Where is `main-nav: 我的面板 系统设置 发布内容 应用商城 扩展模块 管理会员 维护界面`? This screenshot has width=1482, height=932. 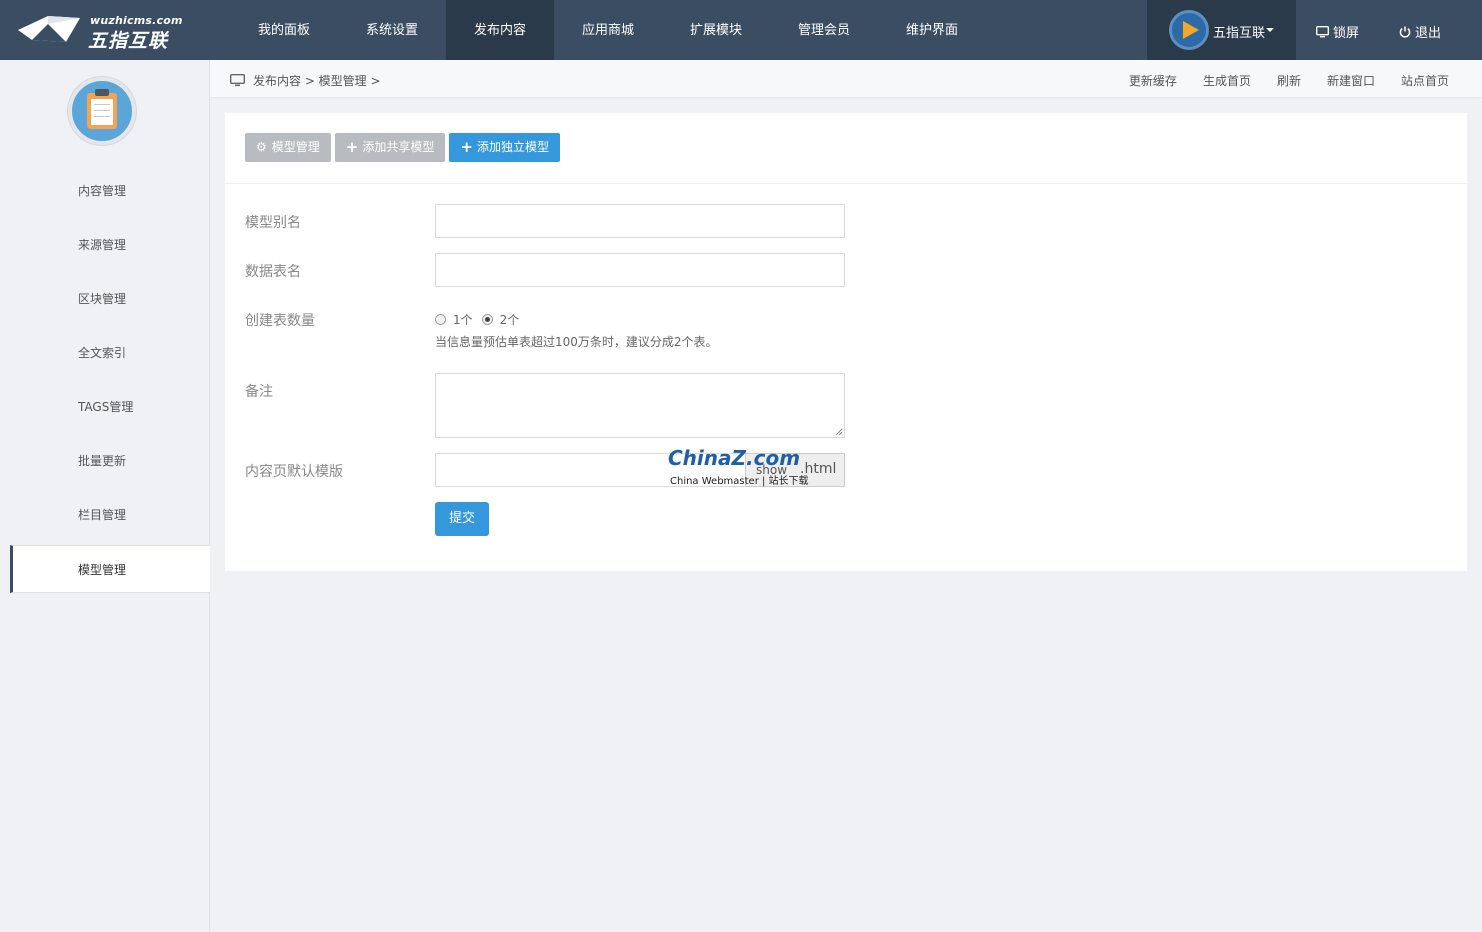 main-nav: 我的面板 系统设置 发布内容 应用商城 扩展模块 管理会员 维护界面 is located at coordinates (608, 30).